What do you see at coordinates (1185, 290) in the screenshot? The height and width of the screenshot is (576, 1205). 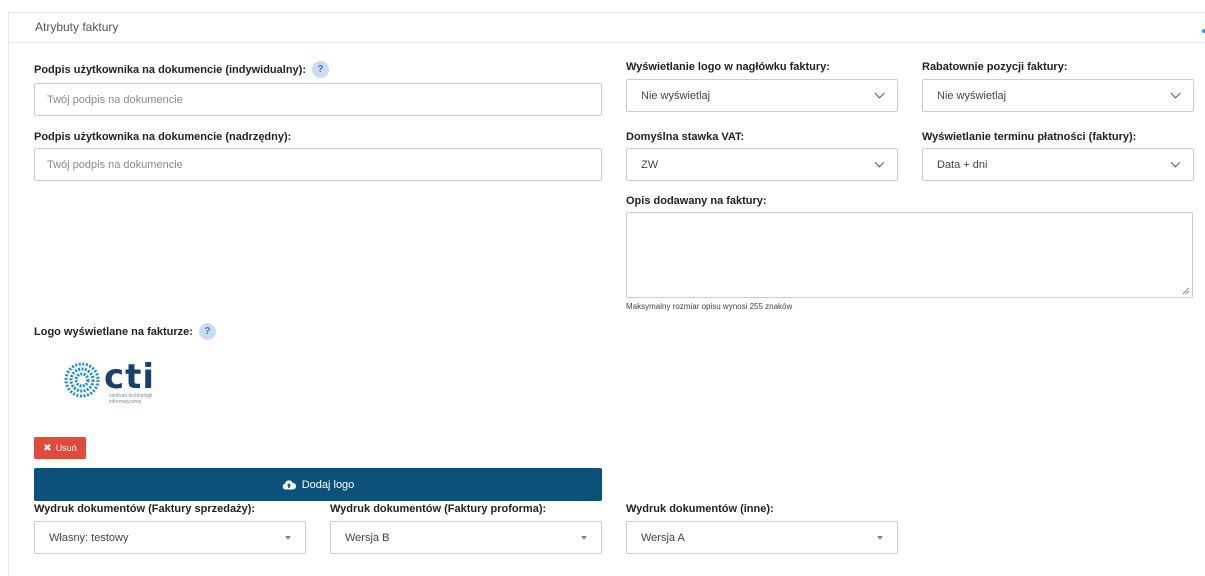 I see `resize-grip-icon` at bounding box center [1185, 290].